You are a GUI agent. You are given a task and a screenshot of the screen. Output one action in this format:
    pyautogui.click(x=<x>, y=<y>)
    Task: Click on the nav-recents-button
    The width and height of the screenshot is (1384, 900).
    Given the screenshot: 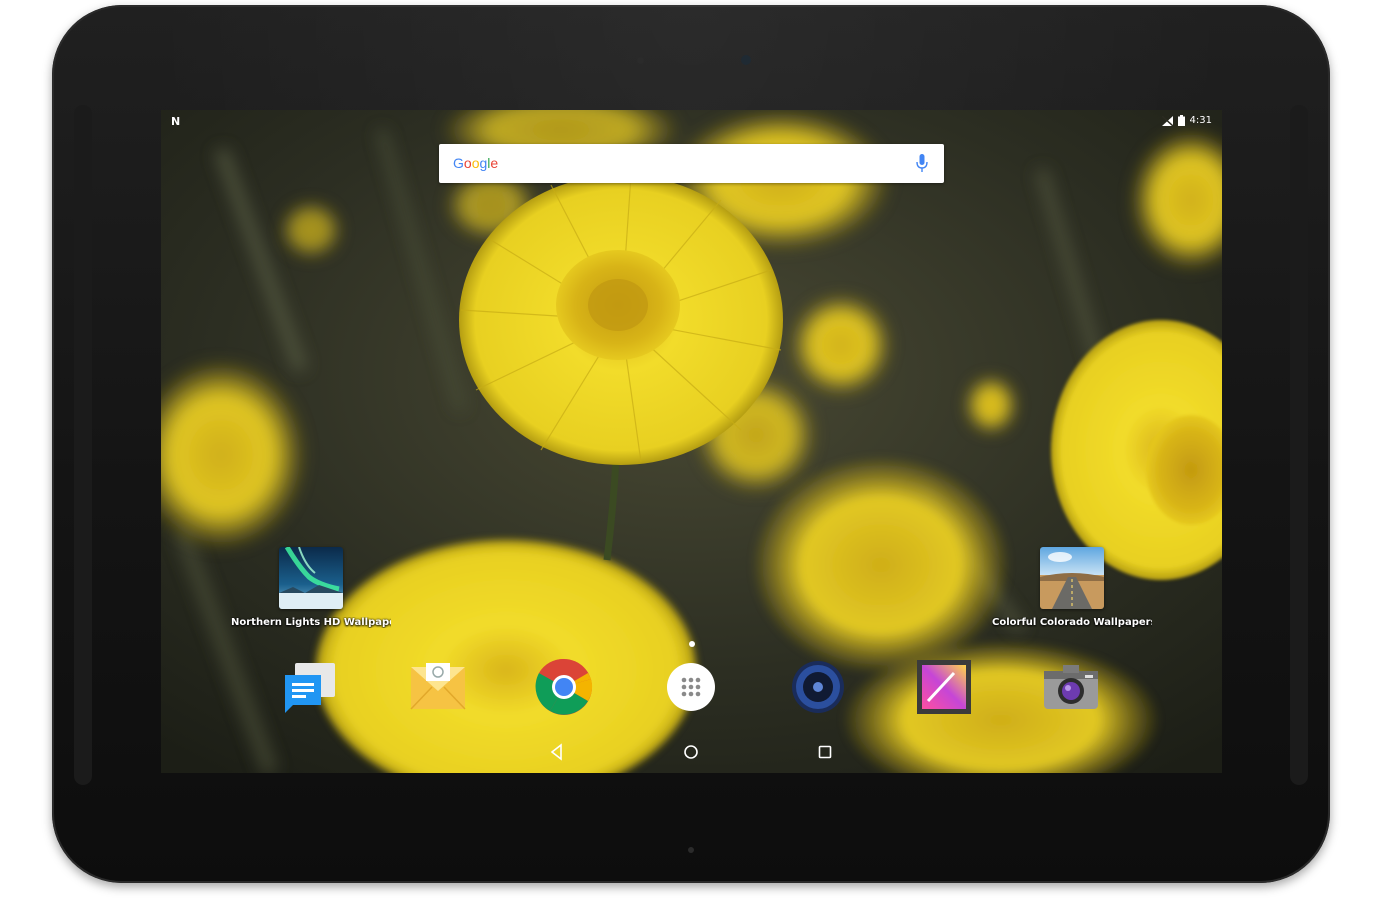 What is the action you would take?
    pyautogui.click(x=825, y=752)
    